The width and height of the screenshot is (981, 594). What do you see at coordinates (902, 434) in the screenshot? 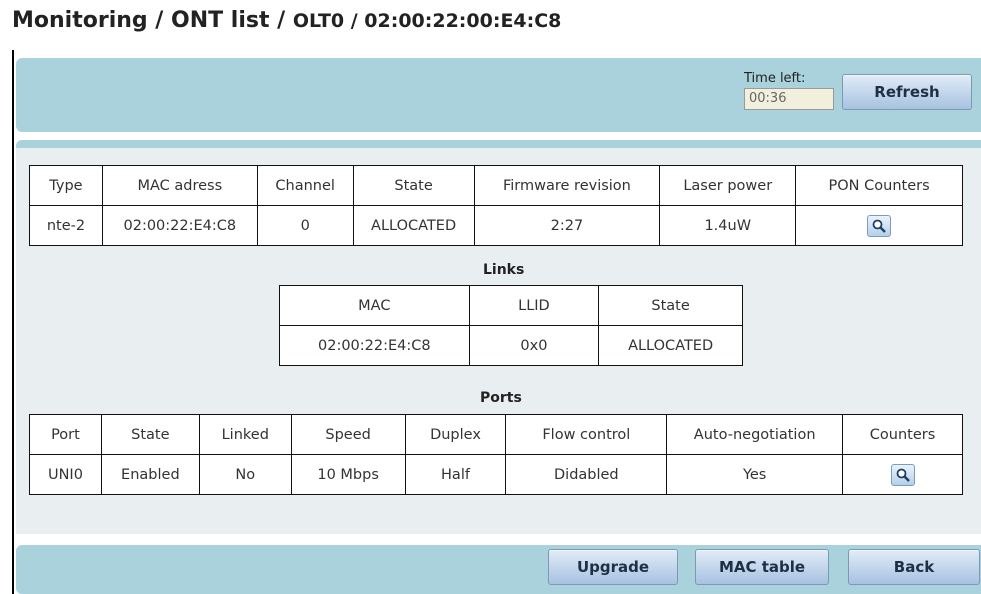
I see `column-header: Counters` at bounding box center [902, 434].